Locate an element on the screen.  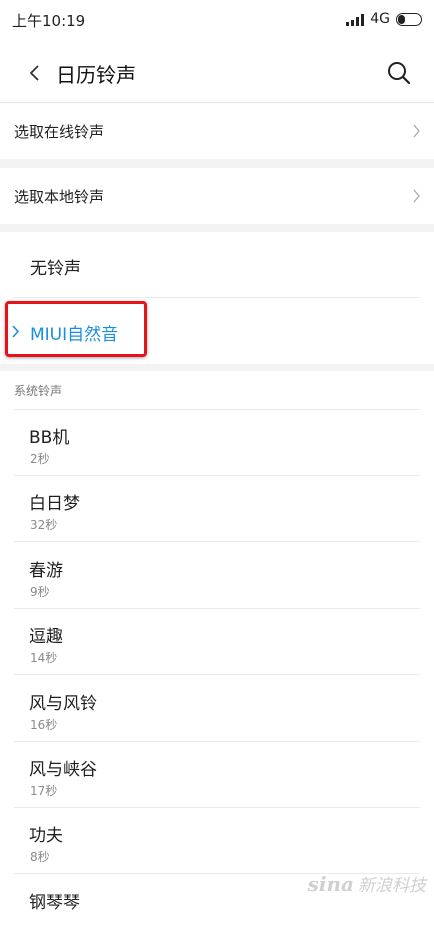
local-ringtone-link: 选取本地铃声 is located at coordinates (217, 196).